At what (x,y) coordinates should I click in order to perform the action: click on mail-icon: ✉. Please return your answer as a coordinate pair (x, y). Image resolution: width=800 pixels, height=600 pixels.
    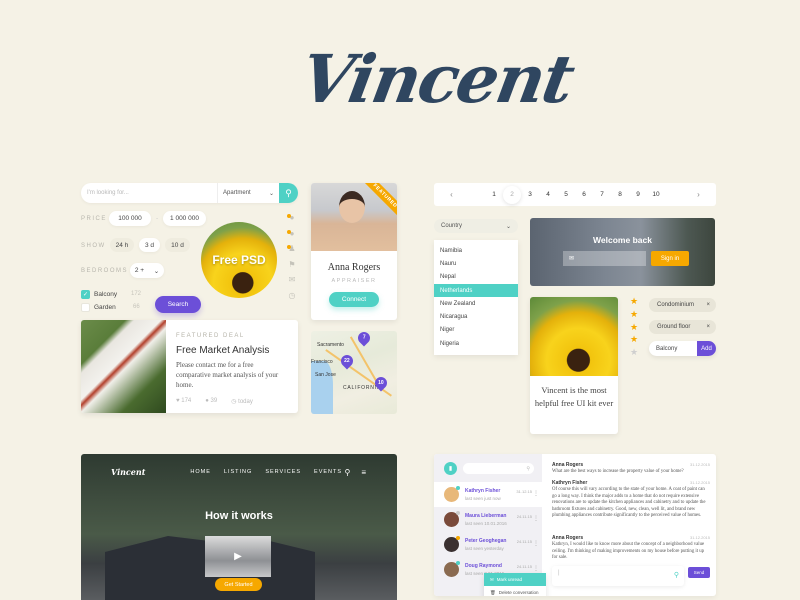
    Looking at the image, I should click on (292, 282).